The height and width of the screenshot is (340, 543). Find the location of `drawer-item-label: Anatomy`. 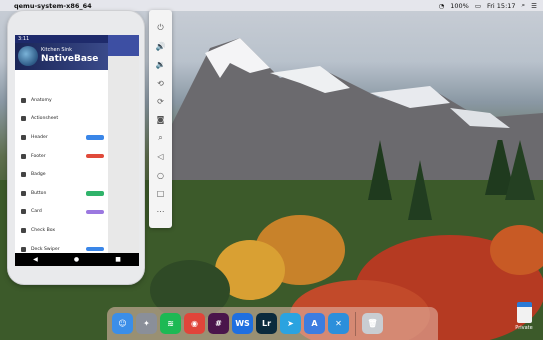

drawer-item-label: Anatomy is located at coordinates (41, 100).